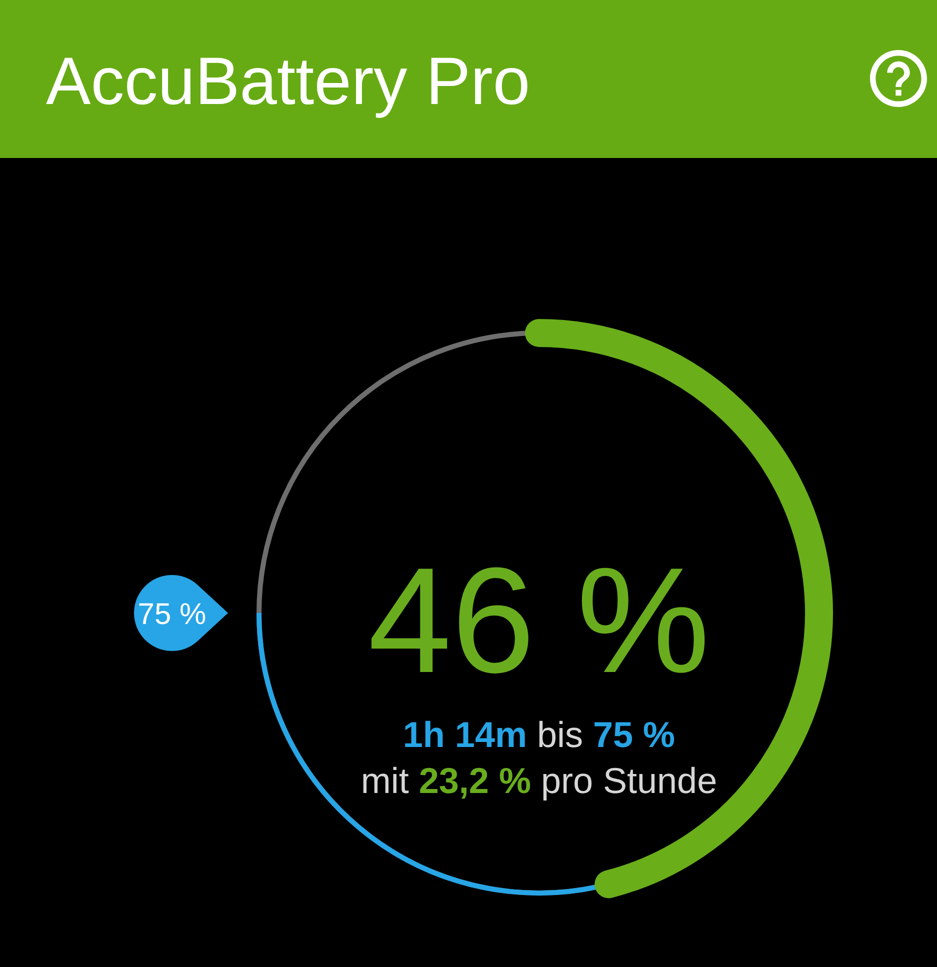 The width and height of the screenshot is (937, 967). I want to click on target-marker: 75 %, so click(181, 613).